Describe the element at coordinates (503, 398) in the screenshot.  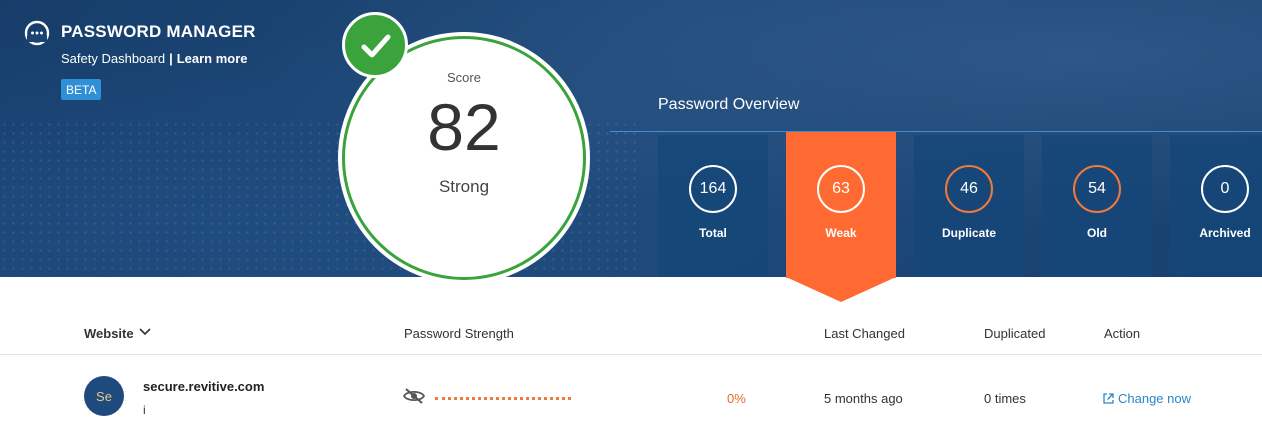
I see `password-strength-meter` at that location.